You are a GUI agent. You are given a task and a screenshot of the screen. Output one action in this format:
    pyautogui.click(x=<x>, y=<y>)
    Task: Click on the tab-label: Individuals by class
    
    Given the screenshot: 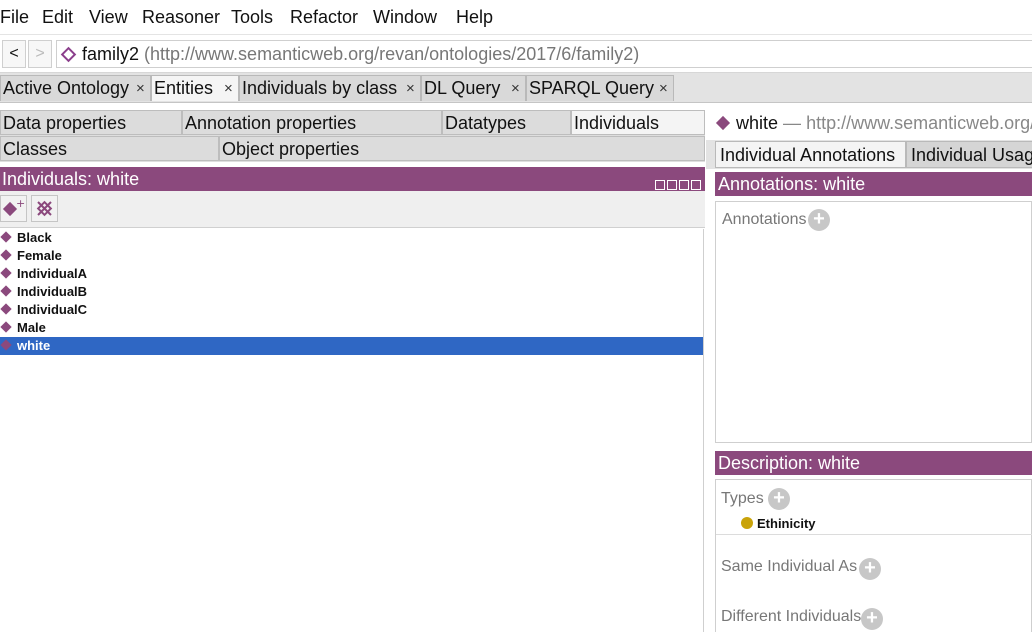 What is the action you would take?
    pyautogui.click(x=320, y=88)
    